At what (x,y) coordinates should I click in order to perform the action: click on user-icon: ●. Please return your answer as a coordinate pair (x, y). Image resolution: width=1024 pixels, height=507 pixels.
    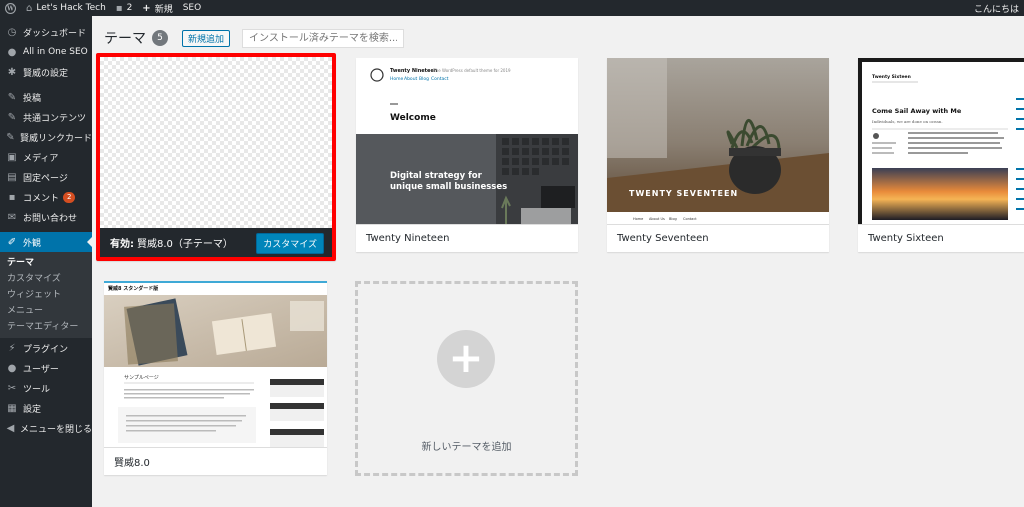
    Looking at the image, I should click on (12, 368).